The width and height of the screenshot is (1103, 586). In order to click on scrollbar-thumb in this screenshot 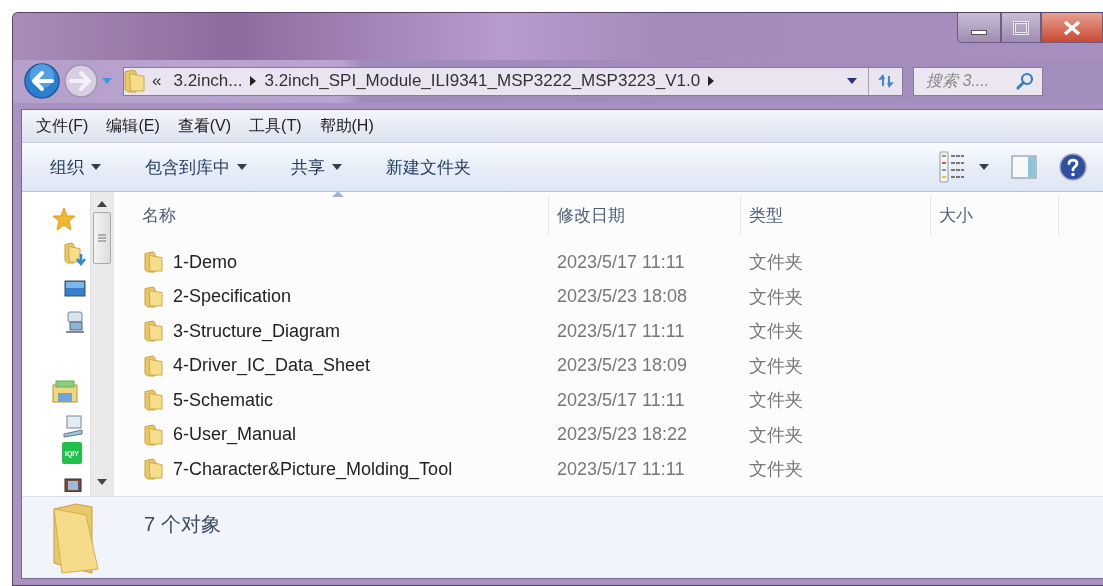, I will do `click(102, 238)`.